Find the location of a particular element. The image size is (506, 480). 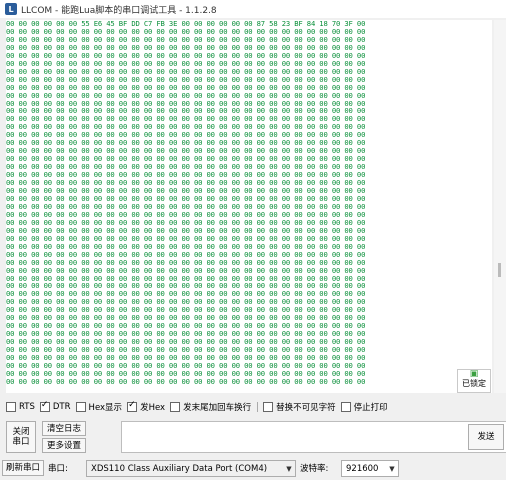

title-bar: L LLCOM - 能跑Lua脚本的串口调试工具 - 1.1.2.8 is located at coordinates (253, 9).